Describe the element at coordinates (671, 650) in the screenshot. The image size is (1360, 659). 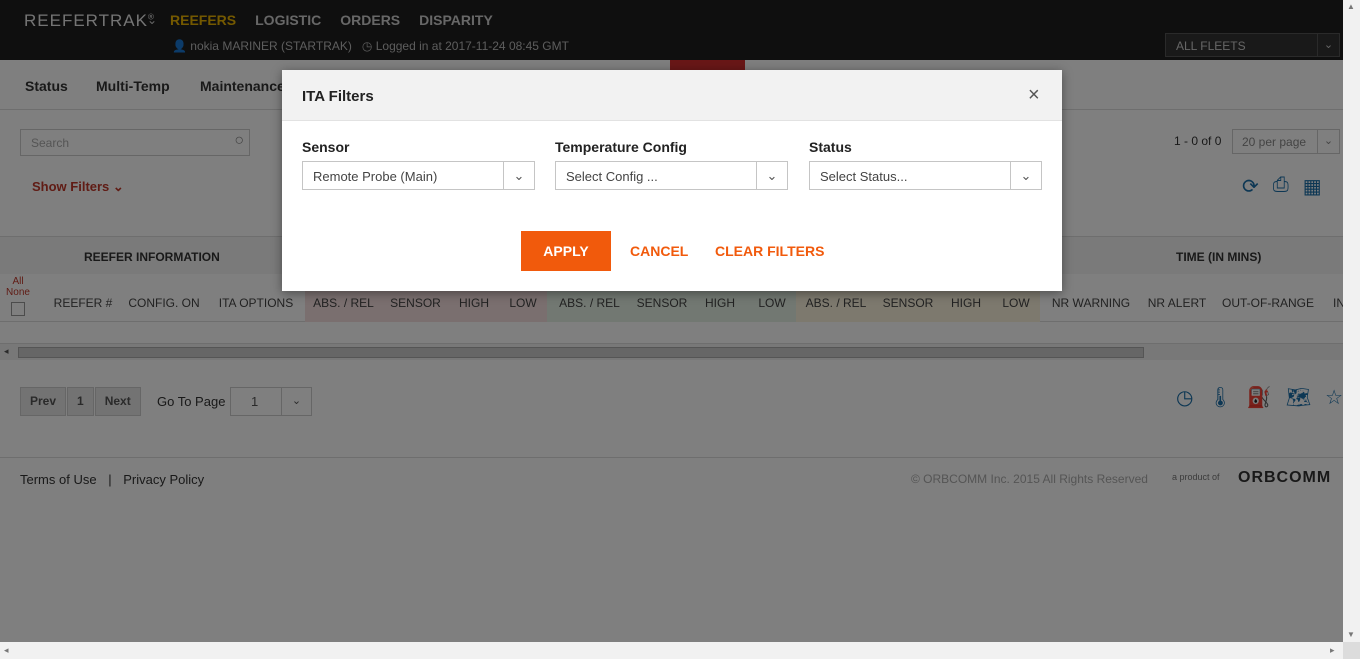
I see `page-horizontal-scrollbar: ◂ ▸` at that location.